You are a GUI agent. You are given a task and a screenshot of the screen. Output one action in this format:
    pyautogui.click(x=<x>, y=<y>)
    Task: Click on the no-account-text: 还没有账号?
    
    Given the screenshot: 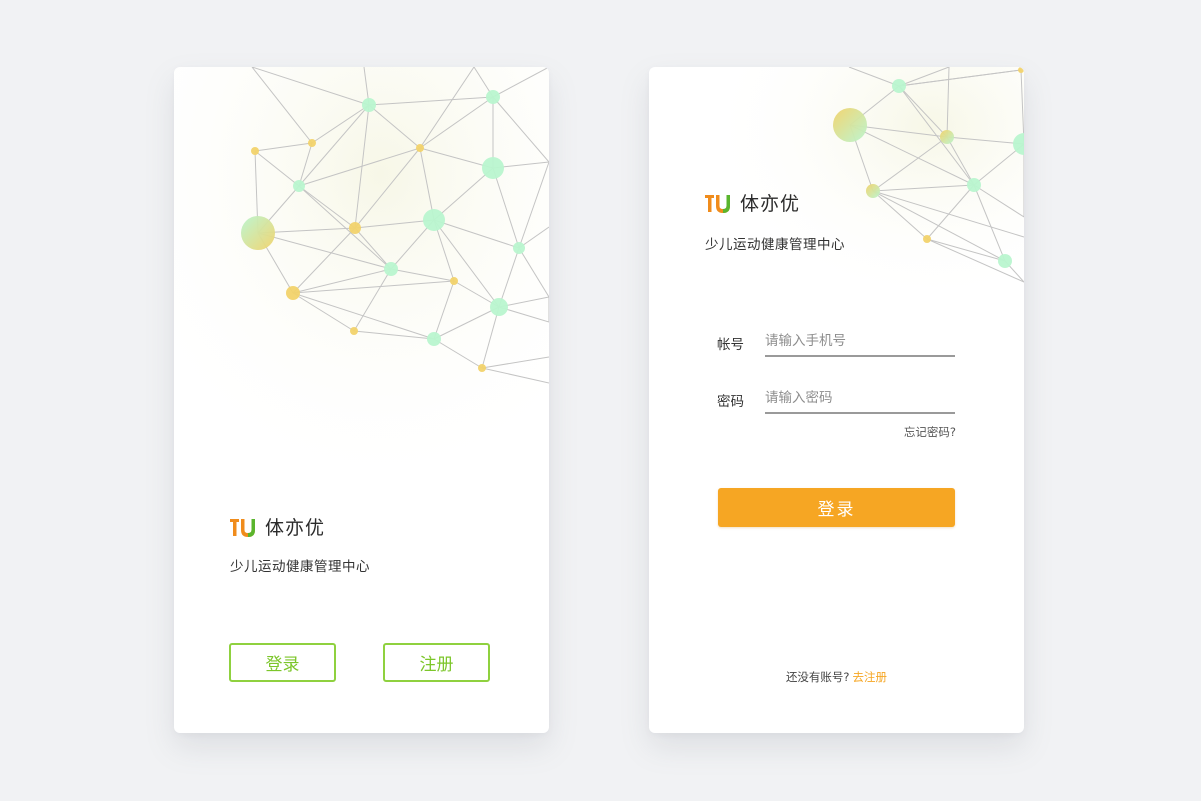 What is the action you would take?
    pyautogui.click(x=817, y=677)
    